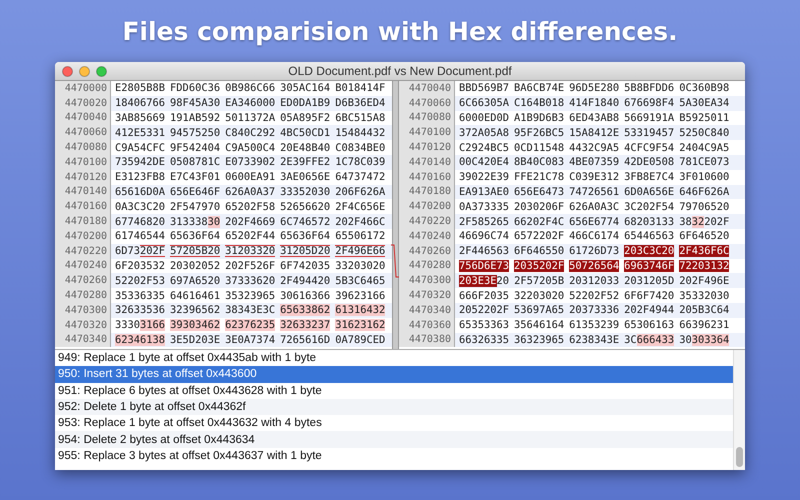  Describe the element at coordinates (195, 266) in the screenshot. I see `hex-cell: 20302052` at that location.